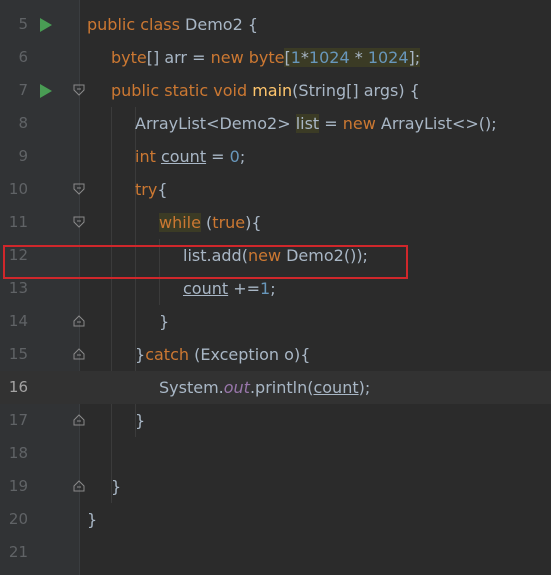 This screenshot has width=551, height=575. Describe the element at coordinates (266, 57) in the screenshot. I see `code-text: byte[] arr = new byte[1*1024 * 1024];` at that location.